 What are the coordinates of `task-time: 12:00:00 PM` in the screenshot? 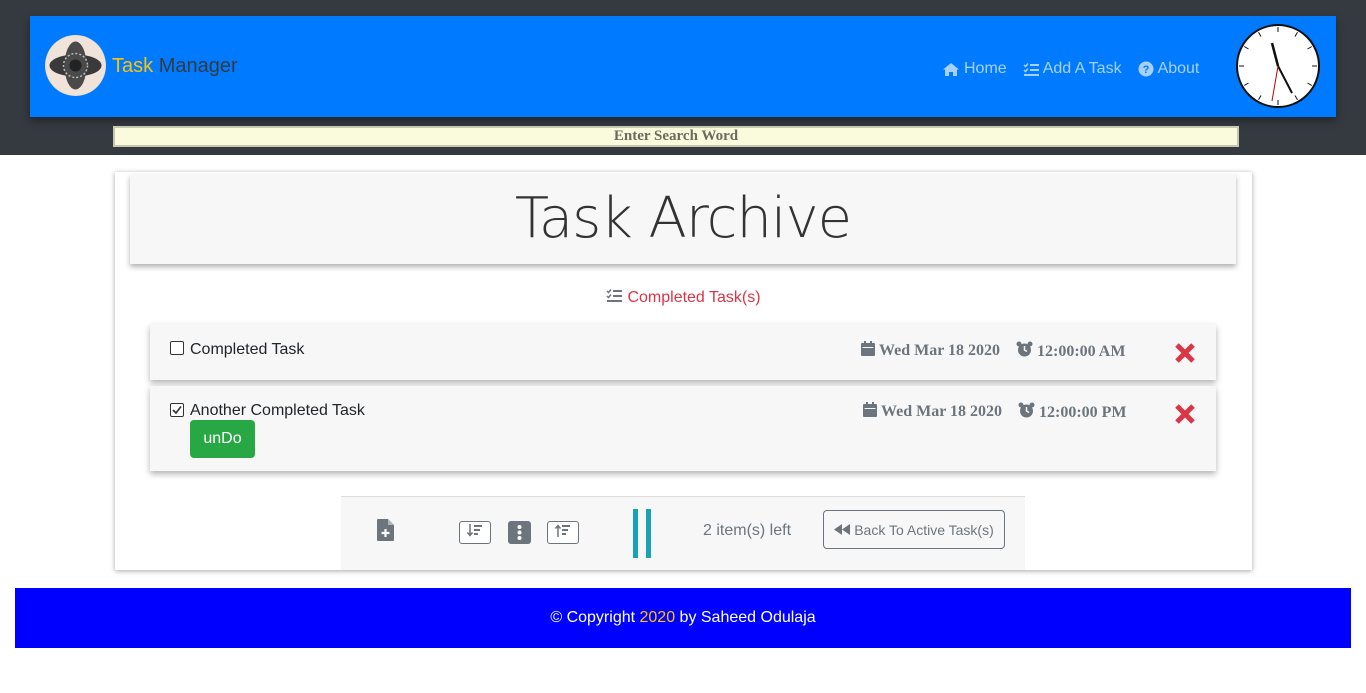 It's located at (1072, 412).